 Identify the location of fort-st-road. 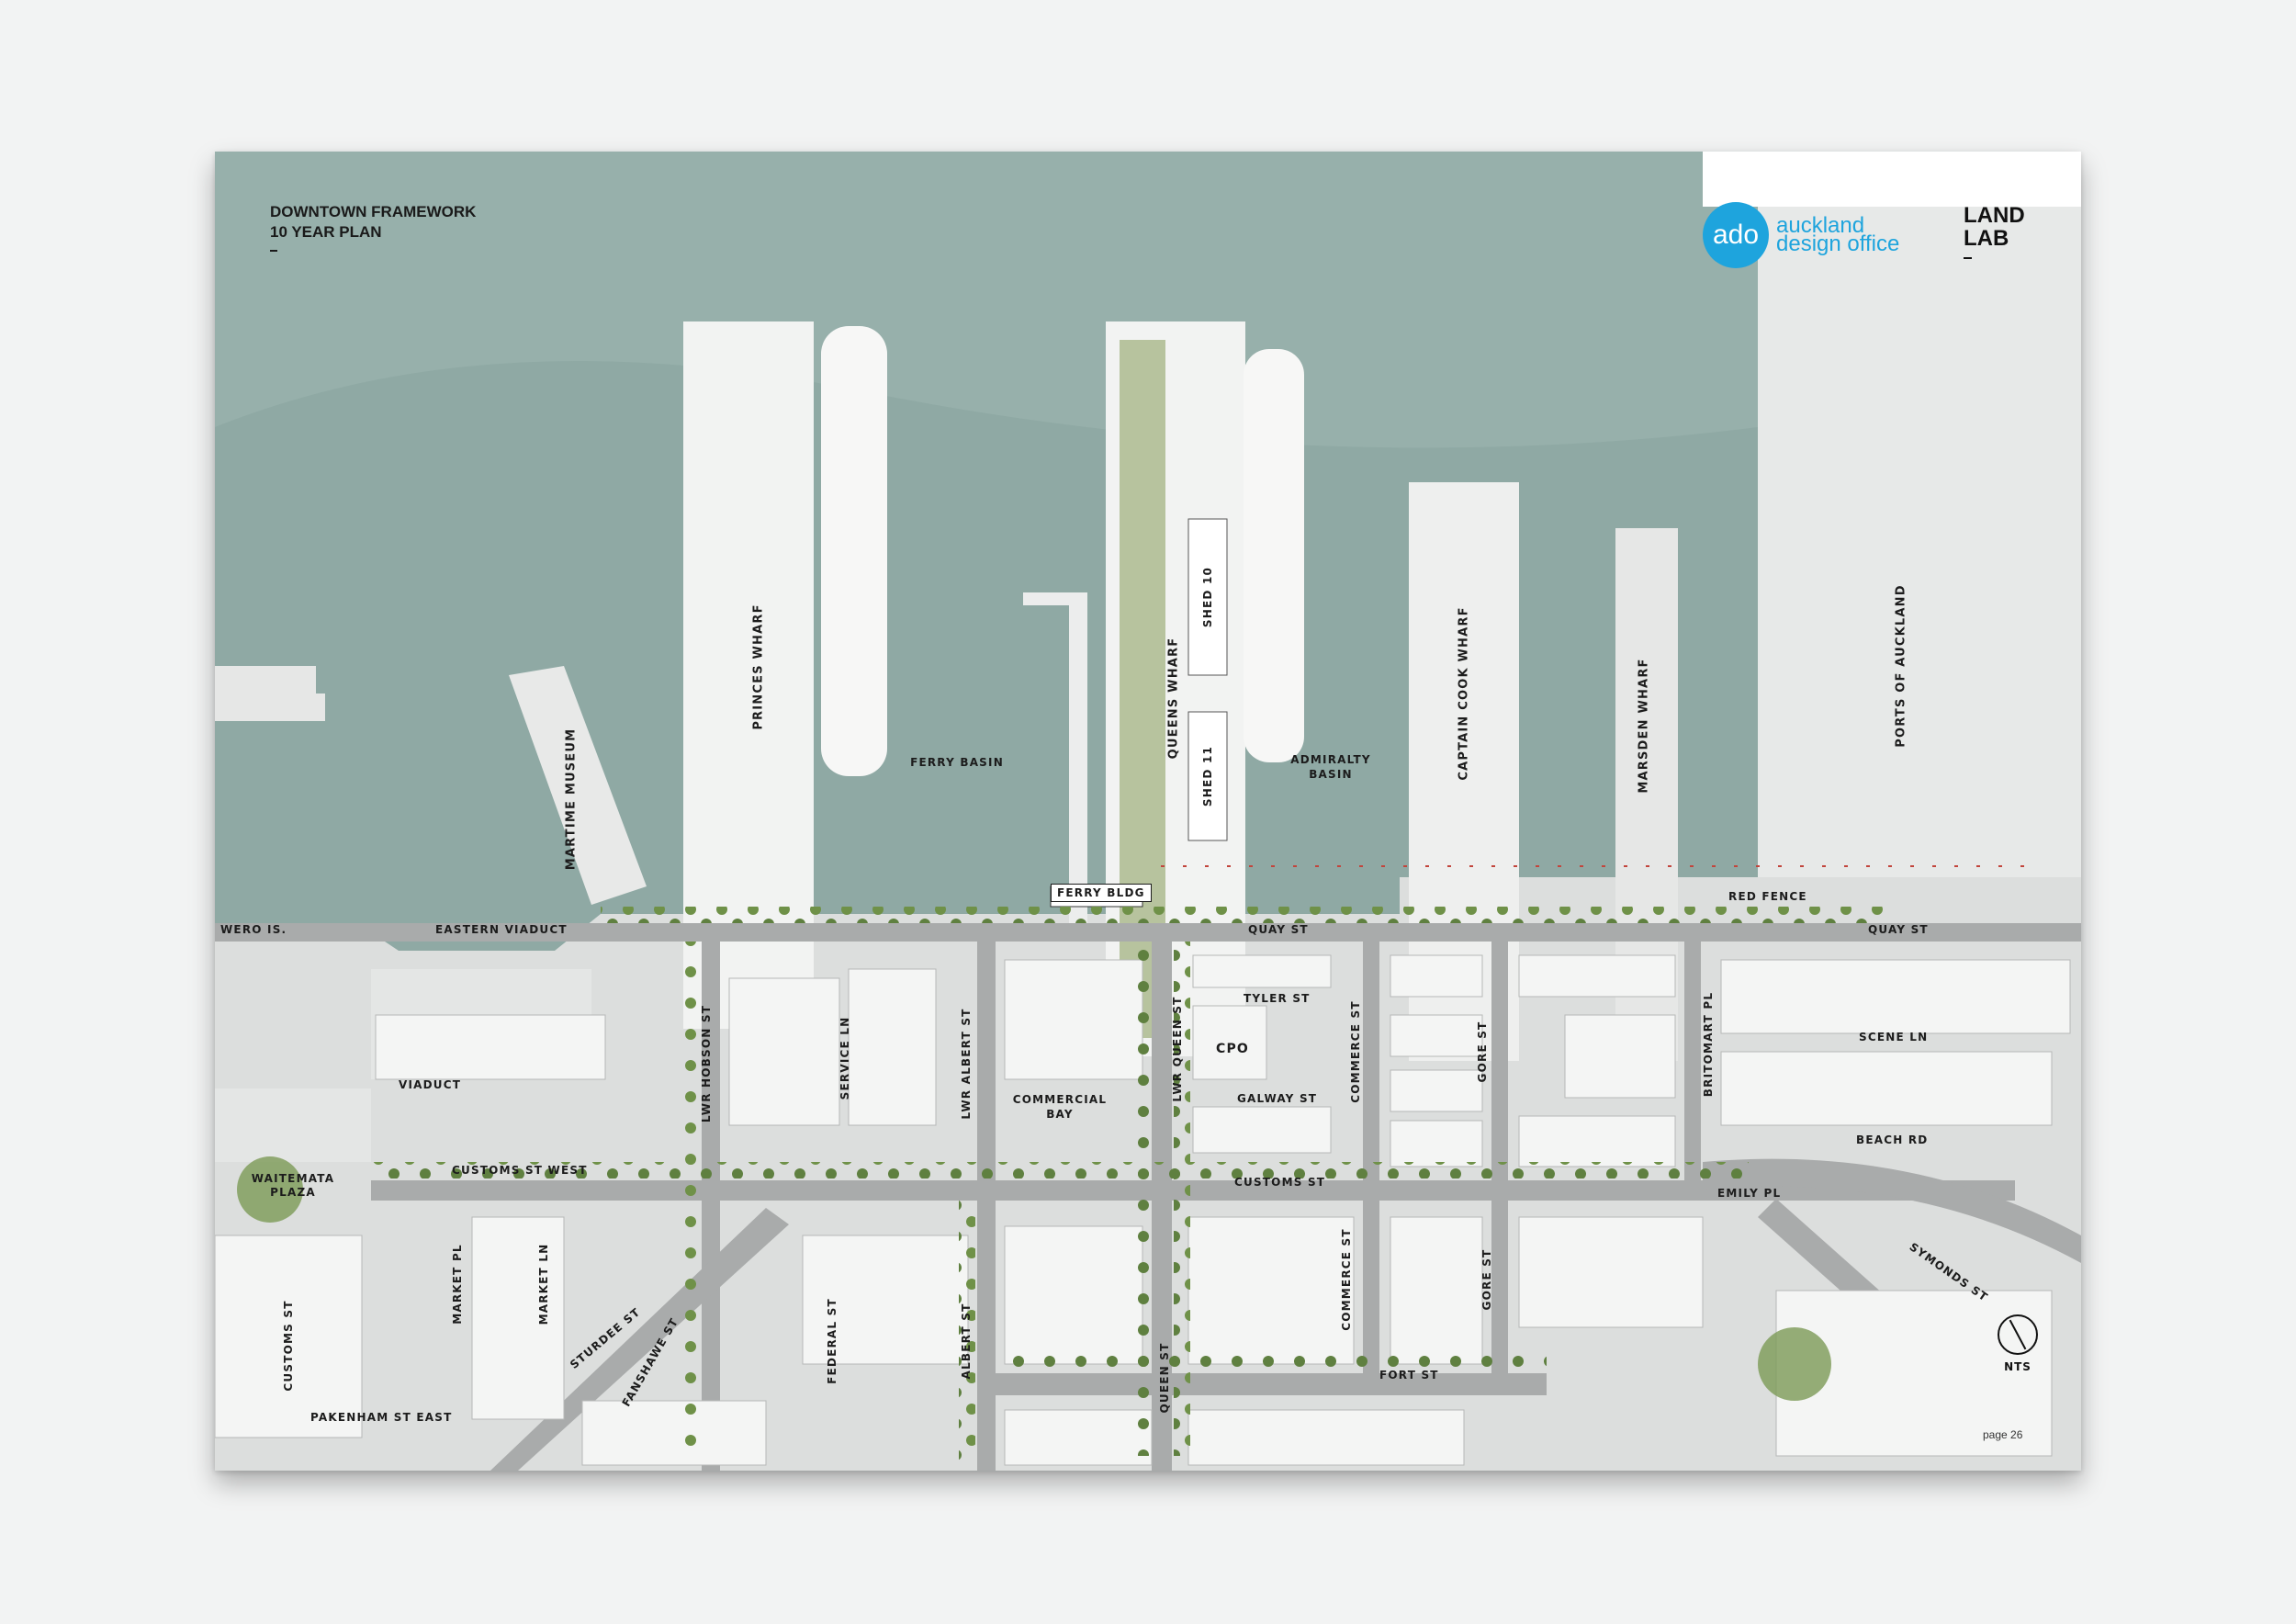
(1272, 1384).